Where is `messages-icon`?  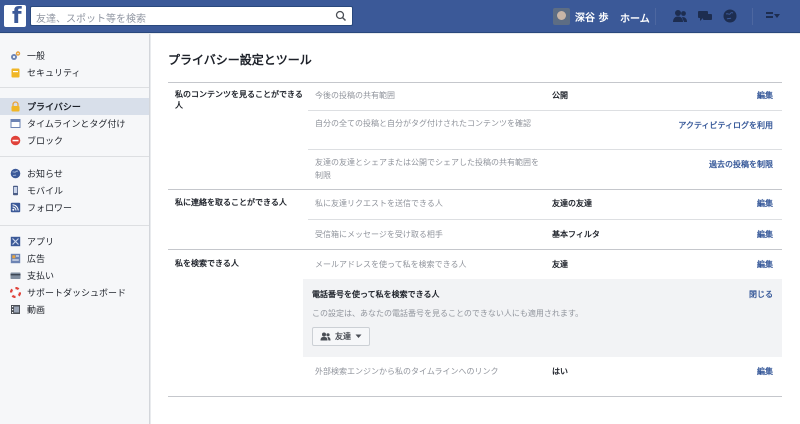 messages-icon is located at coordinates (705, 16).